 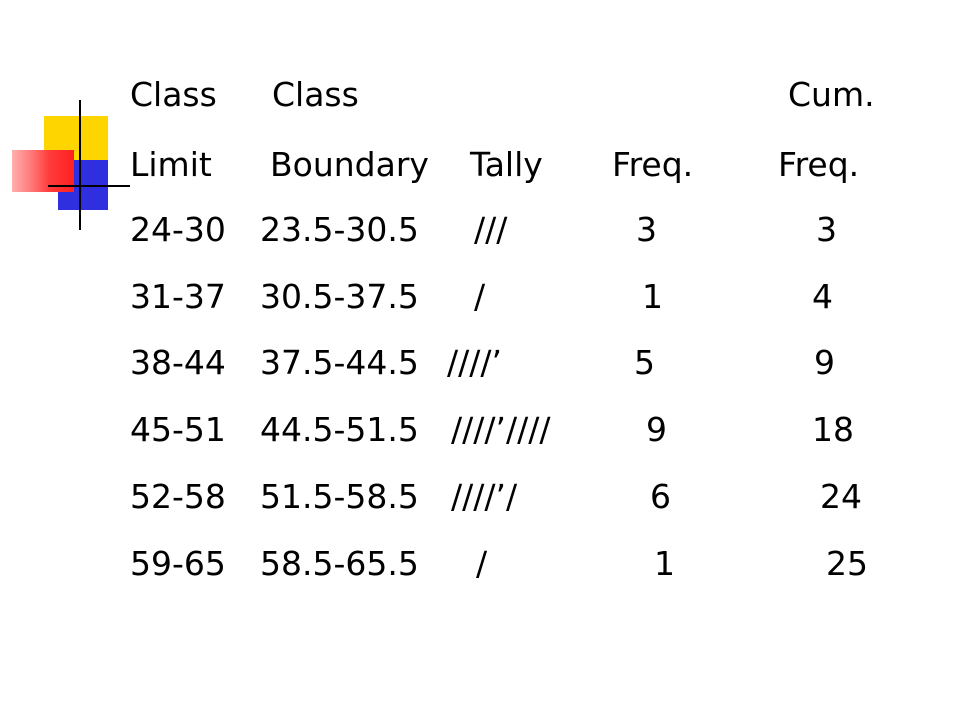 What do you see at coordinates (841, 496) in the screenshot?
I see `row-5-cum-freq: 24` at bounding box center [841, 496].